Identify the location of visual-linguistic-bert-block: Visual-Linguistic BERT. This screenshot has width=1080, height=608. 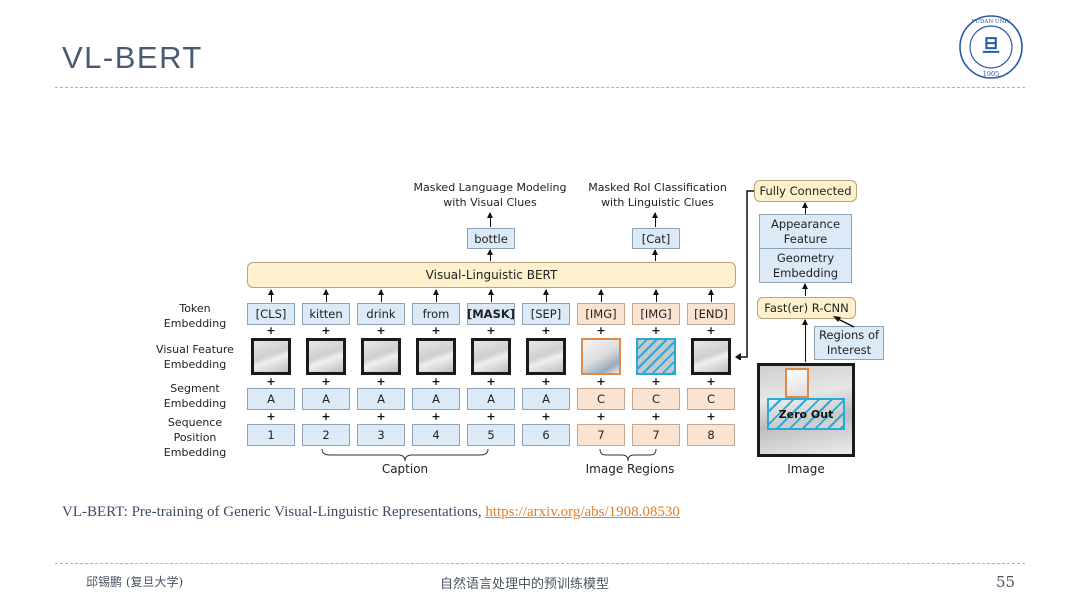
(491, 275).